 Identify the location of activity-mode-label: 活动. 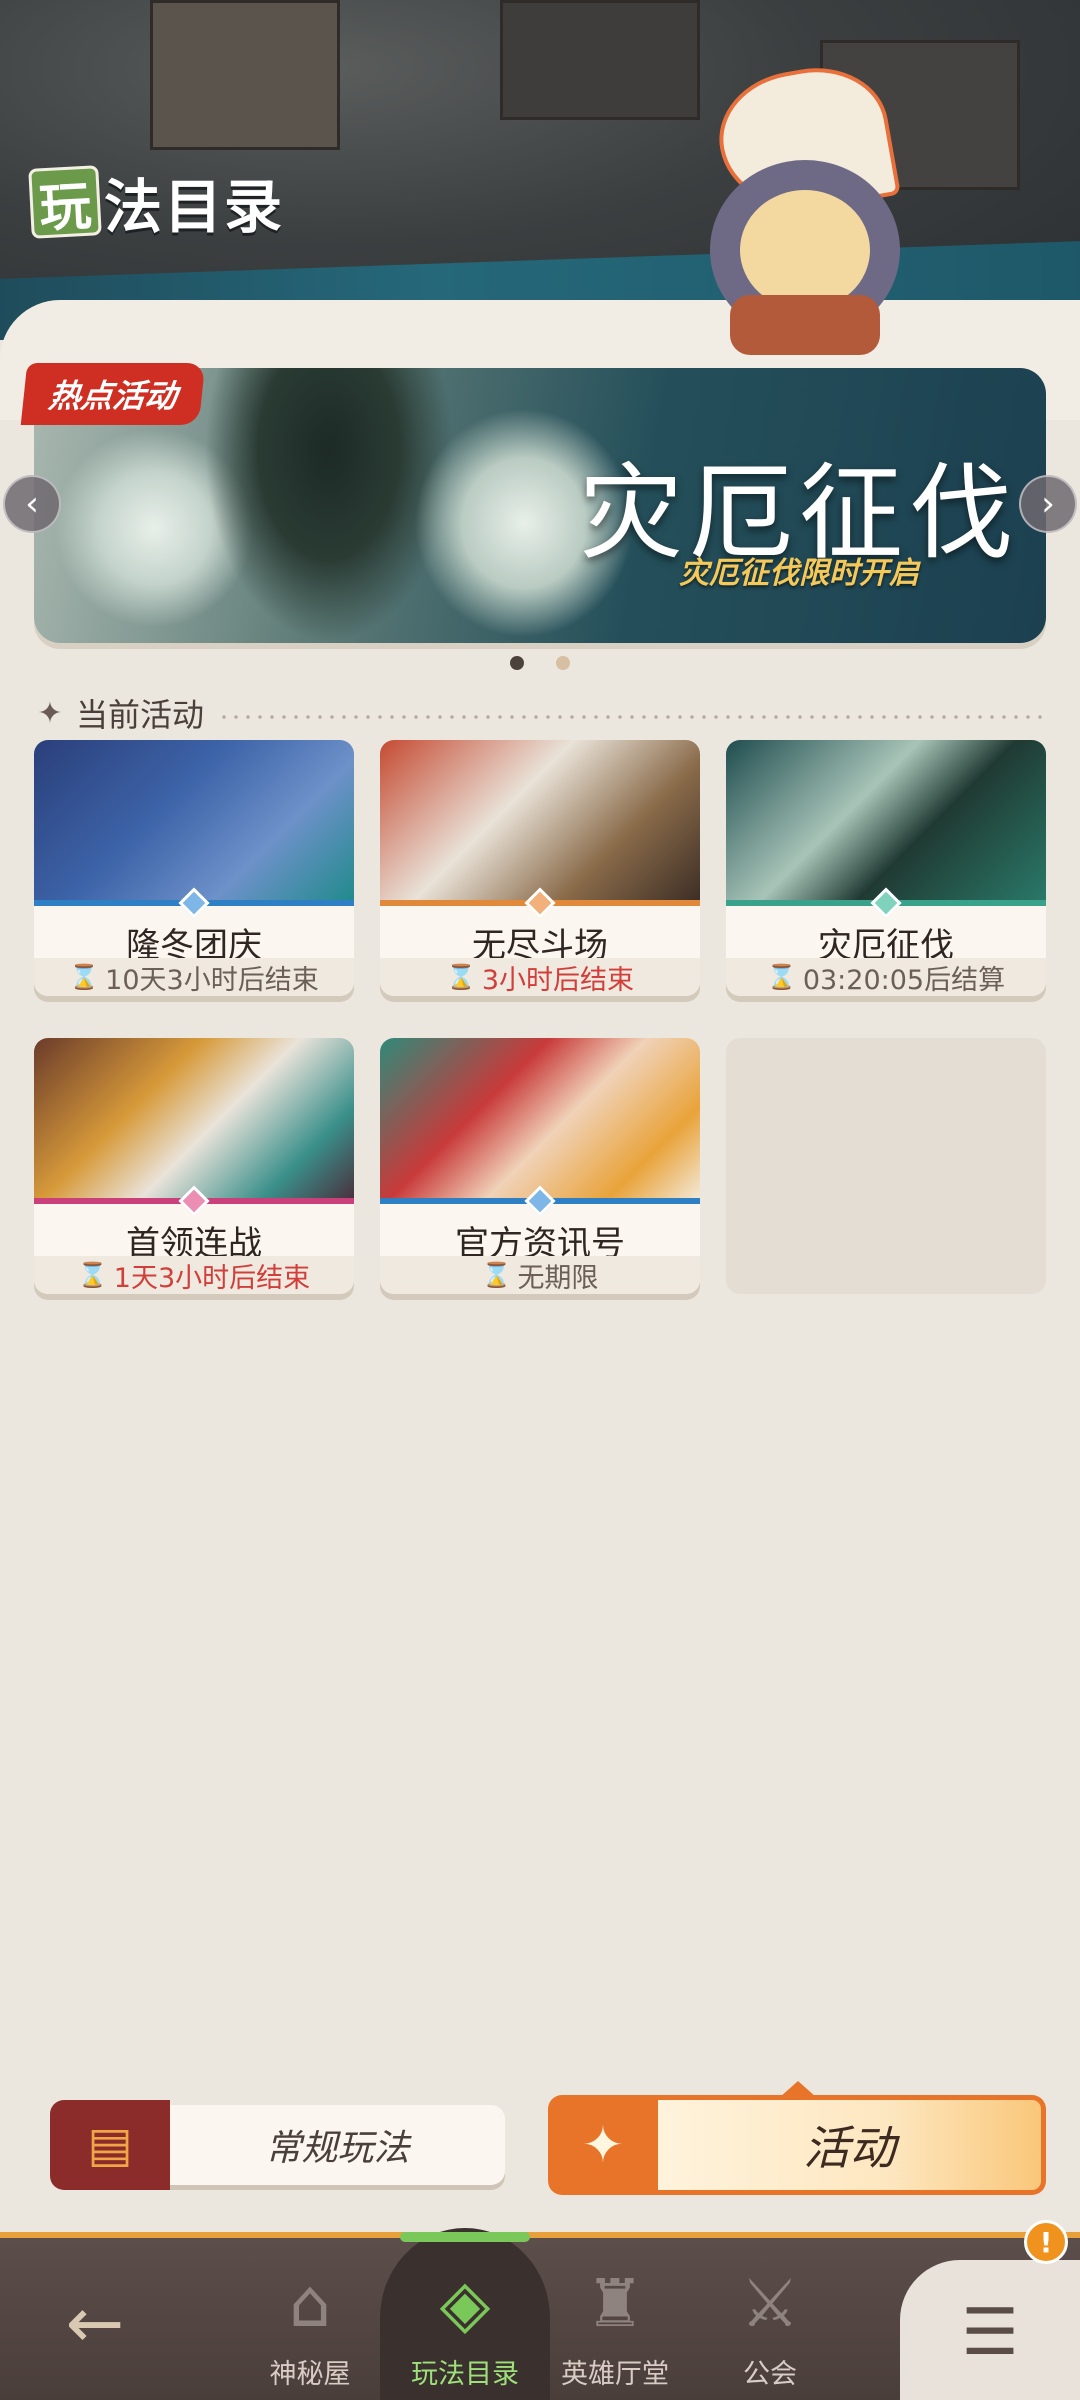
(852, 2145).